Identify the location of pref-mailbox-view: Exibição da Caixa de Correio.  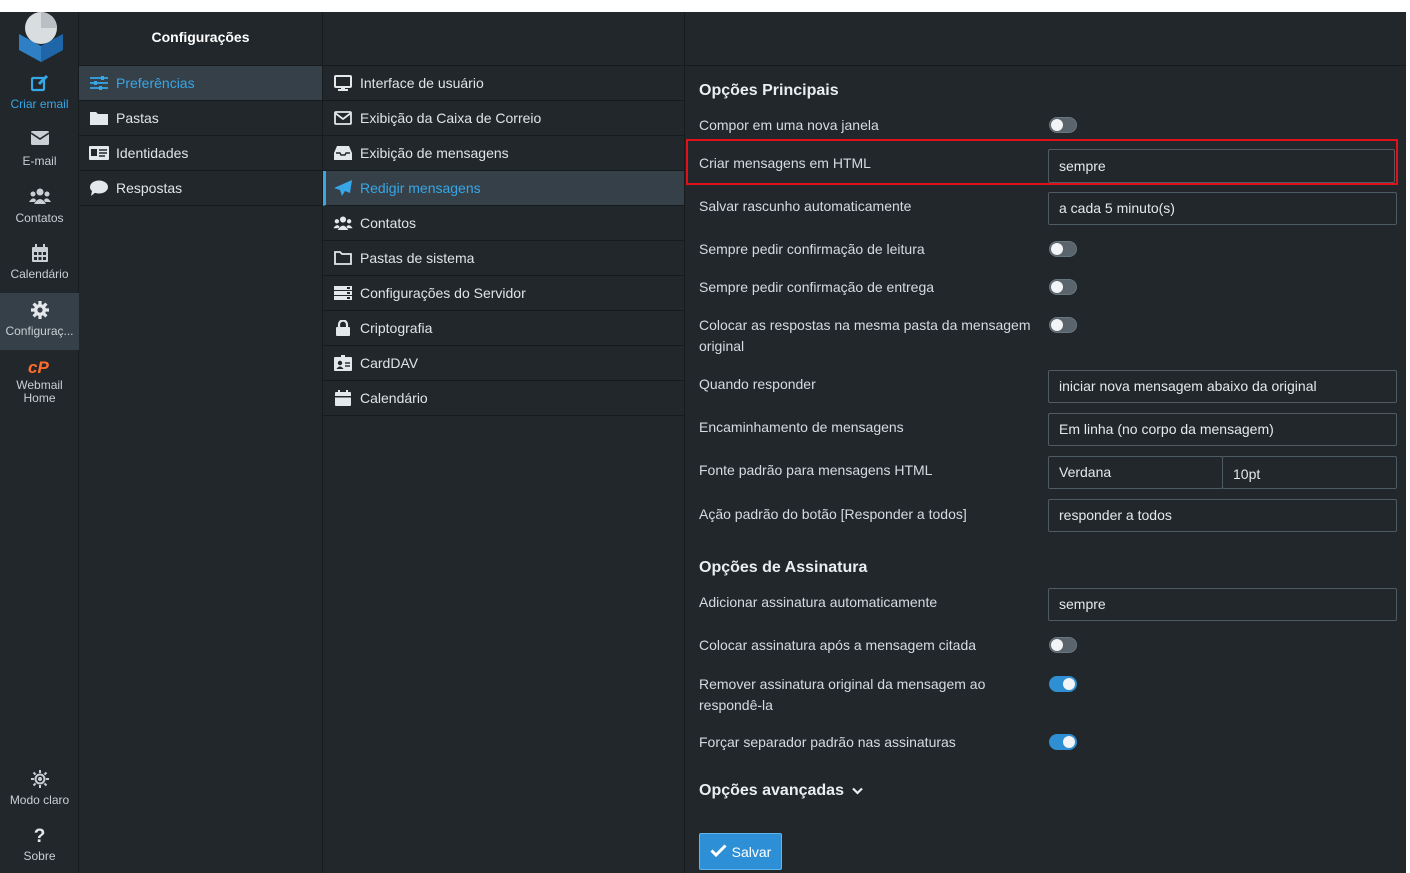
(503, 118).